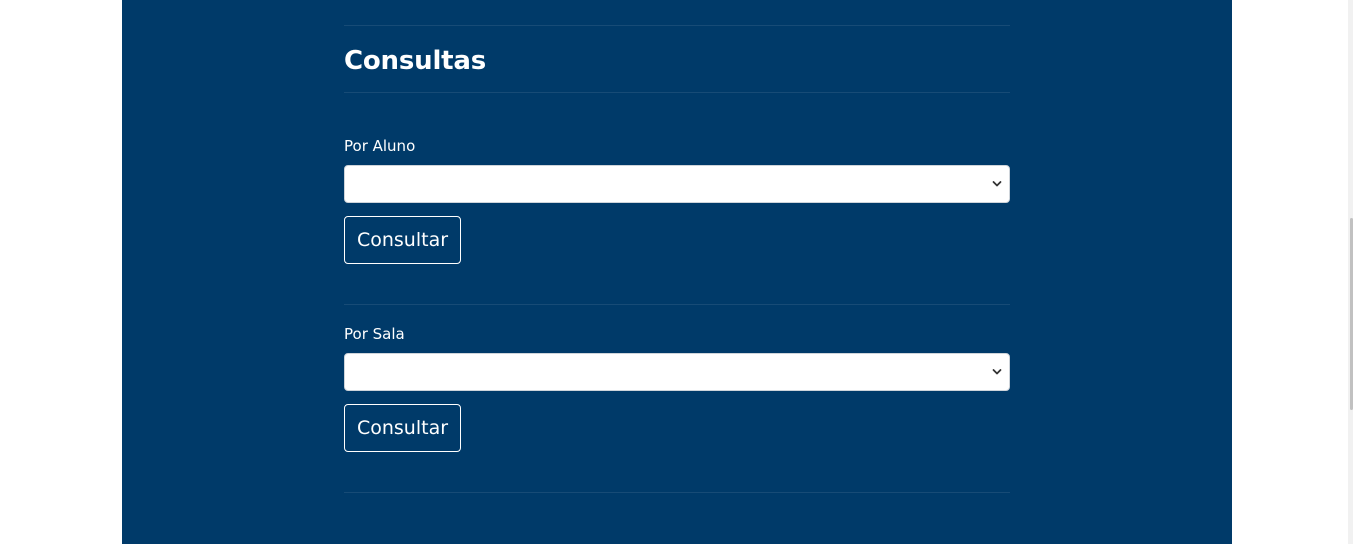 Image resolution: width=1353 pixels, height=544 pixels. I want to click on consultar-aluno-button: Consultar, so click(402, 240).